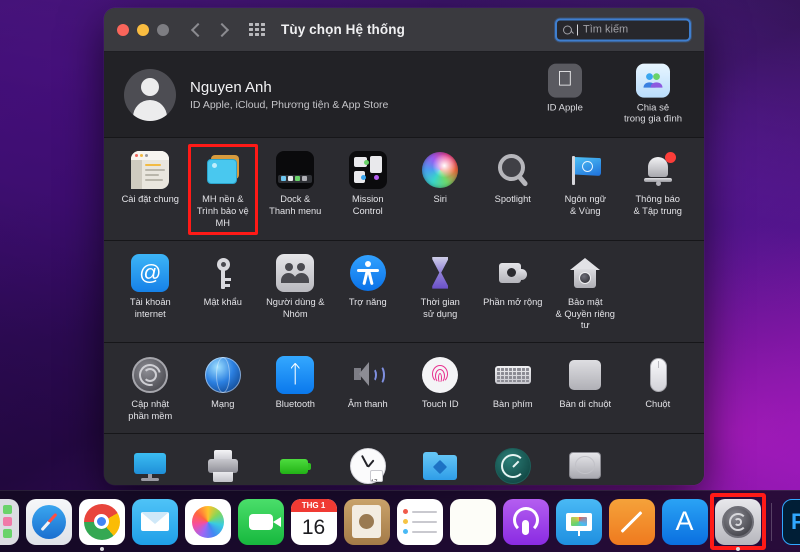 This screenshot has height=552, width=800. Describe the element at coordinates (257, 29) in the screenshot. I see `show-all-grid-icon` at that location.